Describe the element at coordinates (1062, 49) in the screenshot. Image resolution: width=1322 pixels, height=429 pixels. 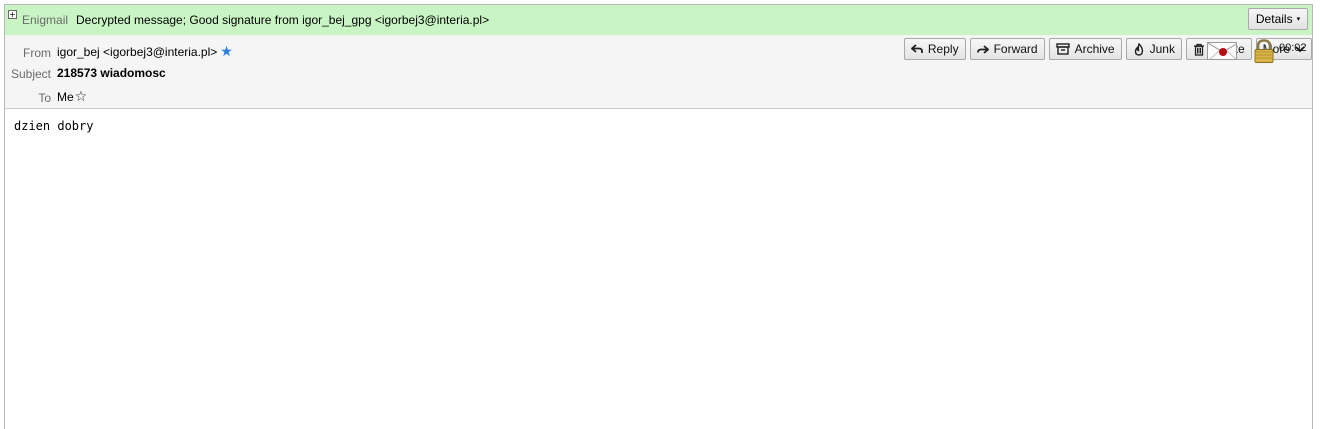
I see `archive-box-icon` at that location.